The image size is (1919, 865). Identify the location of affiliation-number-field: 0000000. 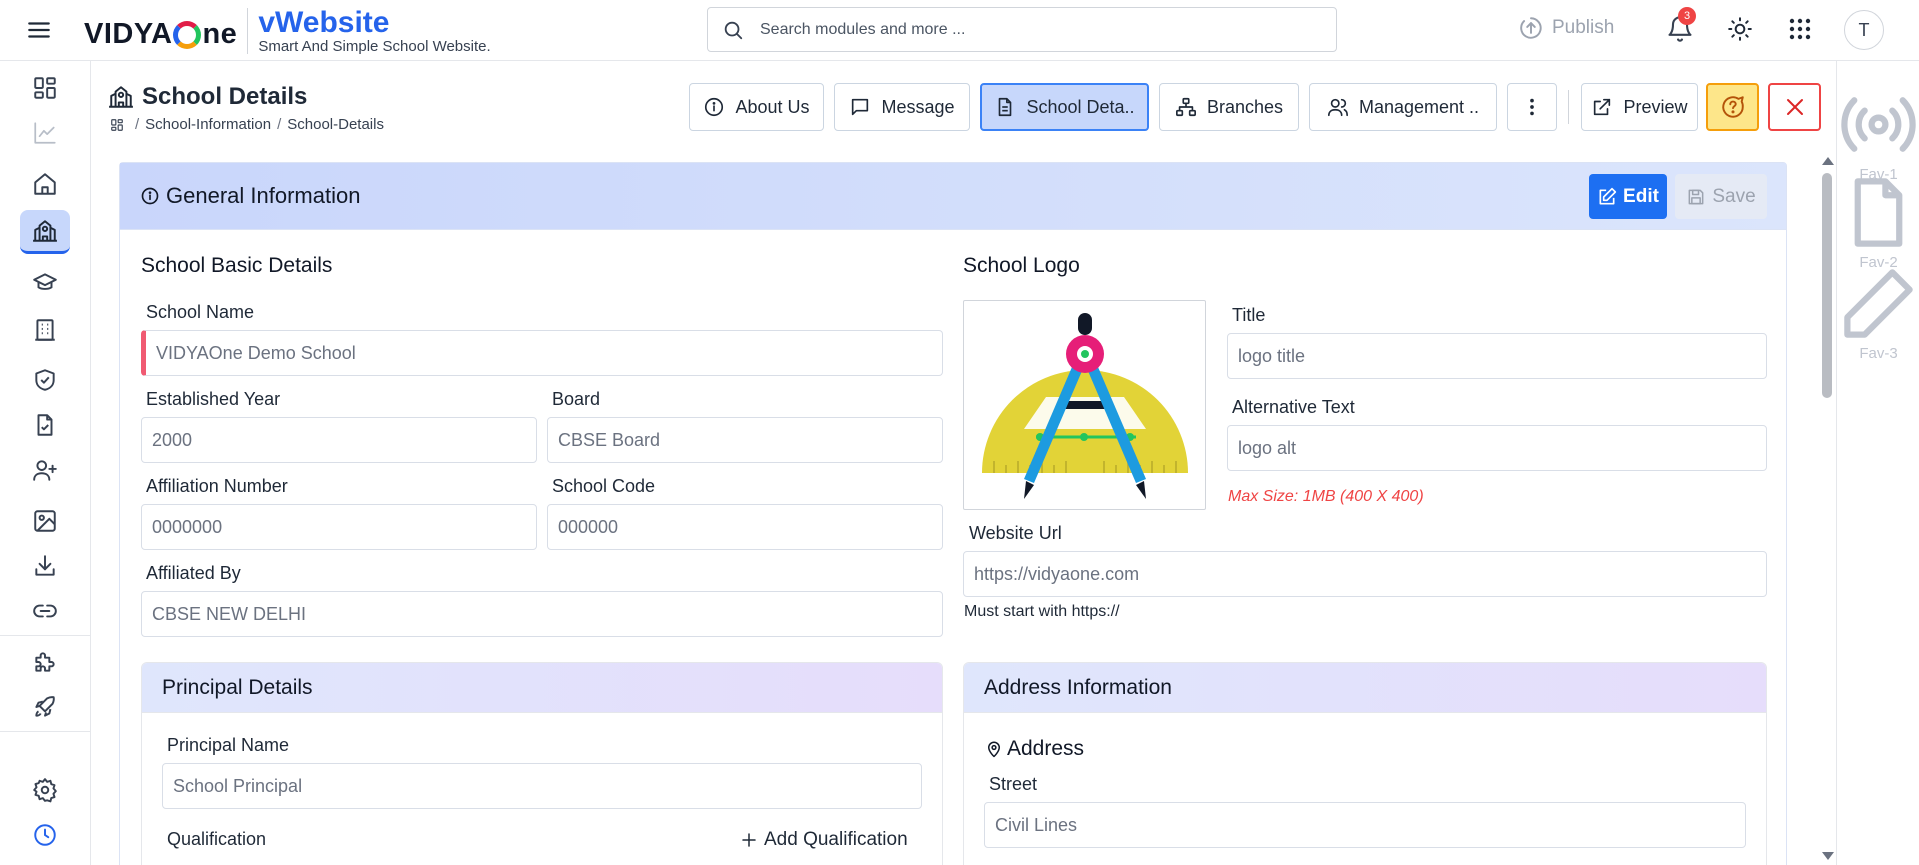
(339, 527).